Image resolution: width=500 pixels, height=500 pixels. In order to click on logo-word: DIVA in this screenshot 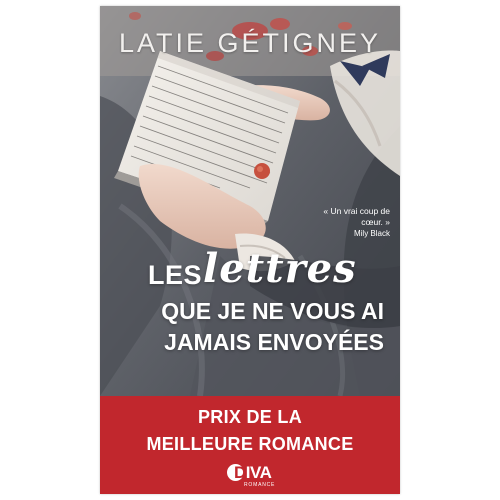, I will do `click(253, 473)`.